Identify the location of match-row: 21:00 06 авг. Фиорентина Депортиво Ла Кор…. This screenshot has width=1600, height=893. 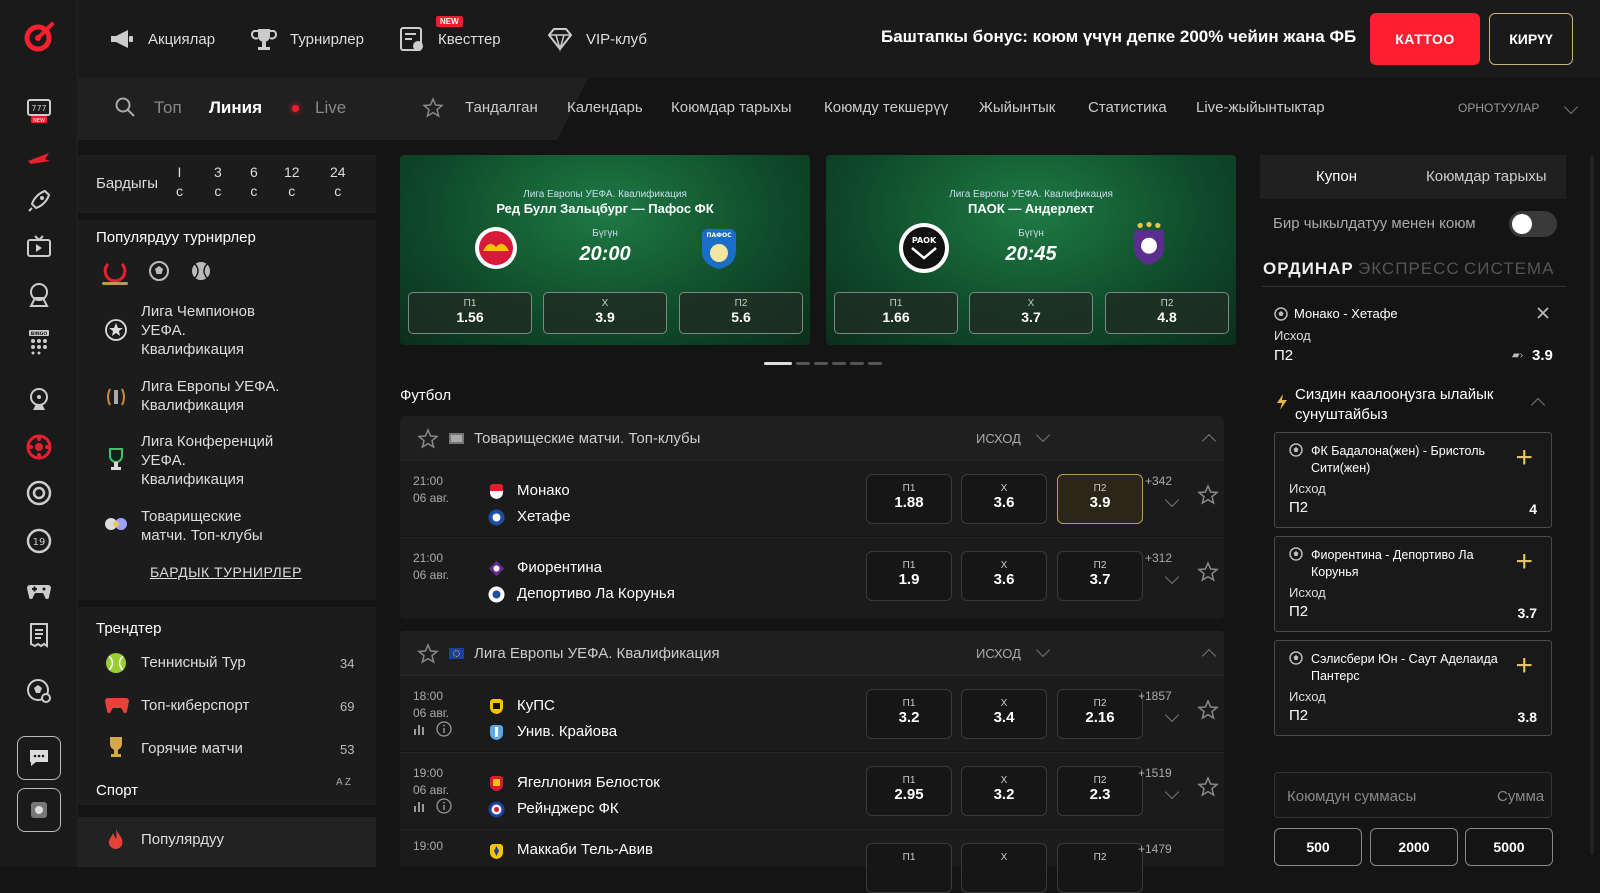
(812, 578).